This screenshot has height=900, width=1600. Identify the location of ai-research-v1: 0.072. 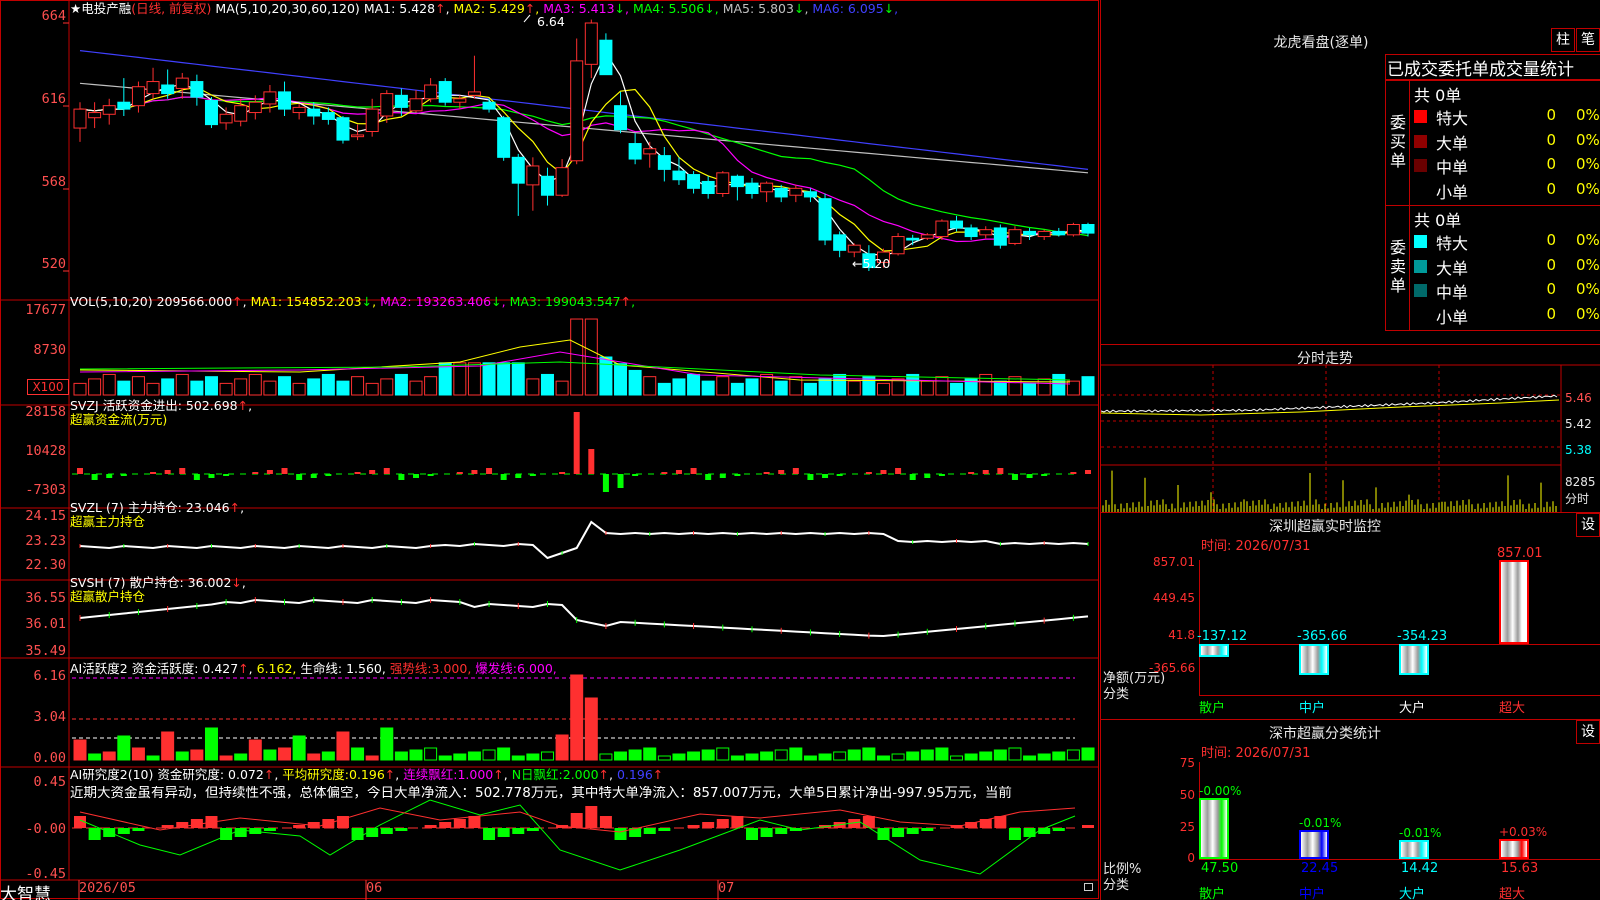
(246, 774).